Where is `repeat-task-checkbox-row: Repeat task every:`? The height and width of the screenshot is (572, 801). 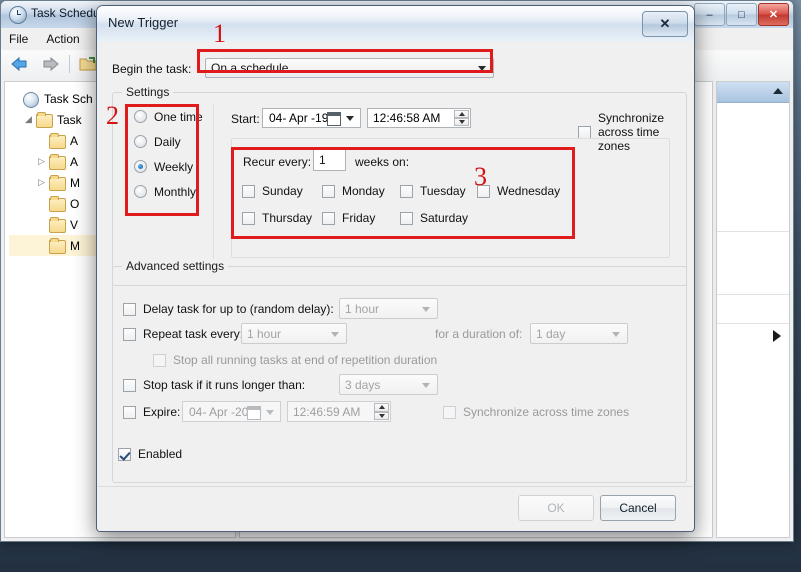 repeat-task-checkbox-row: Repeat task every: is located at coordinates (183, 334).